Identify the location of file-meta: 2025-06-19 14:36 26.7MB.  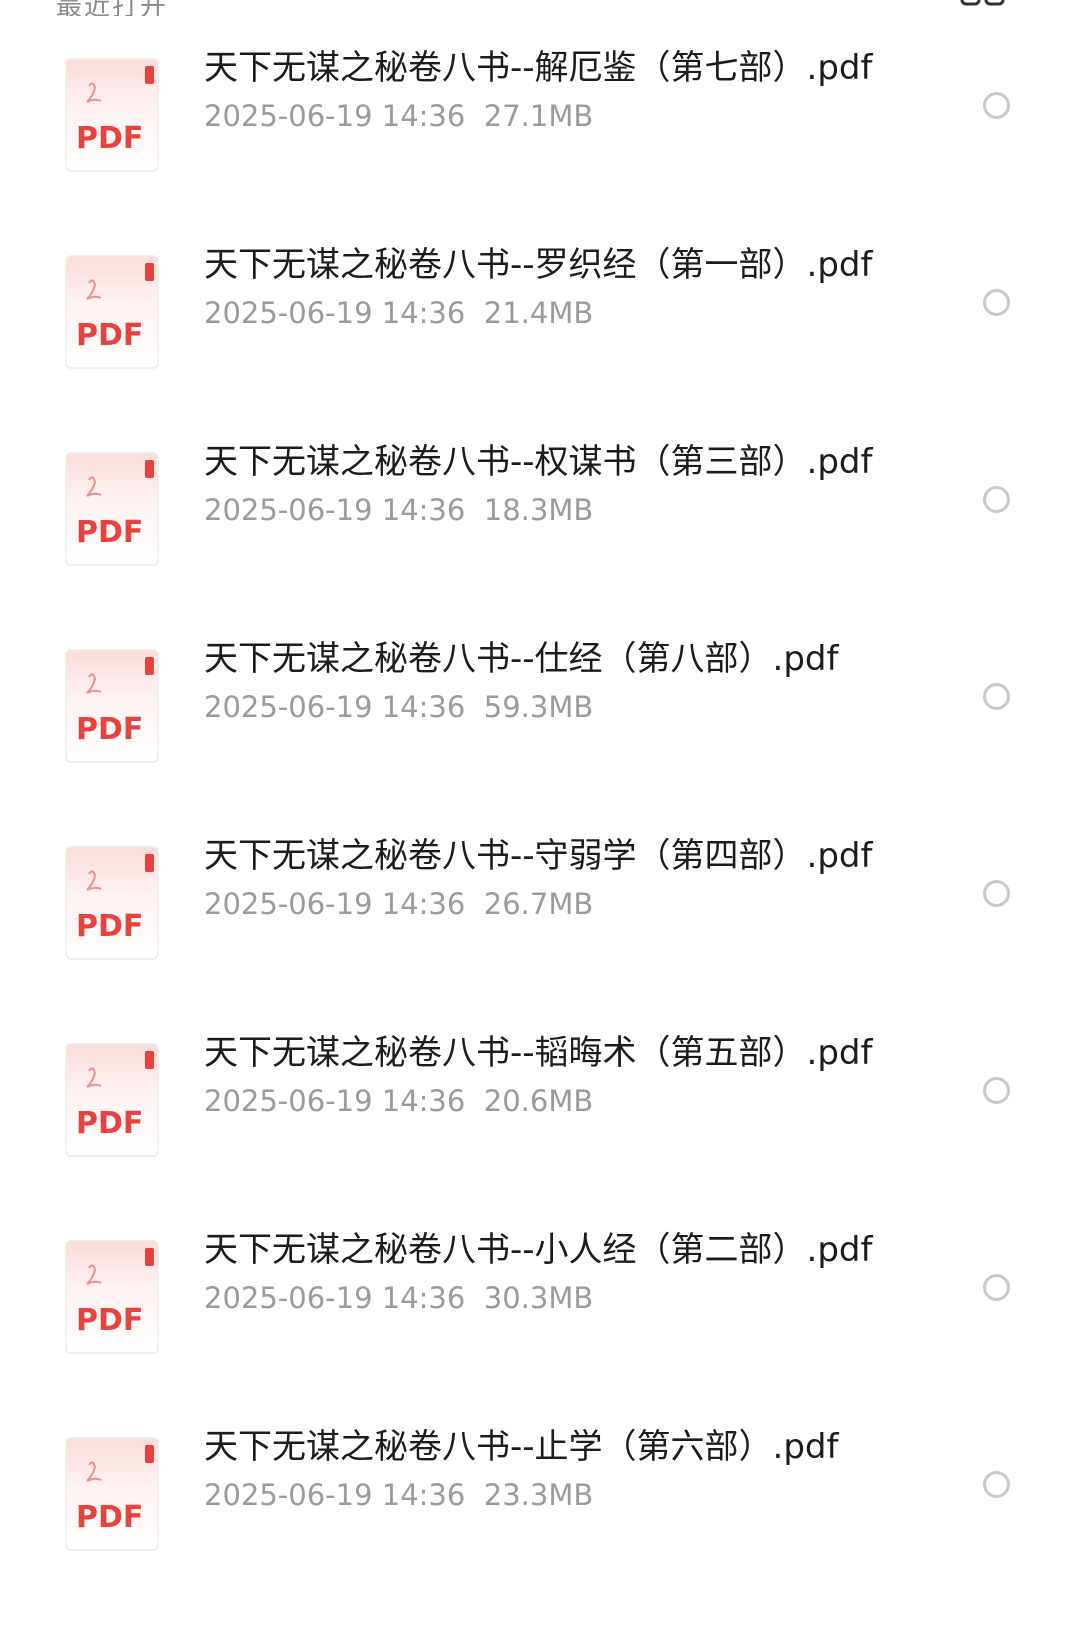
(549, 904).